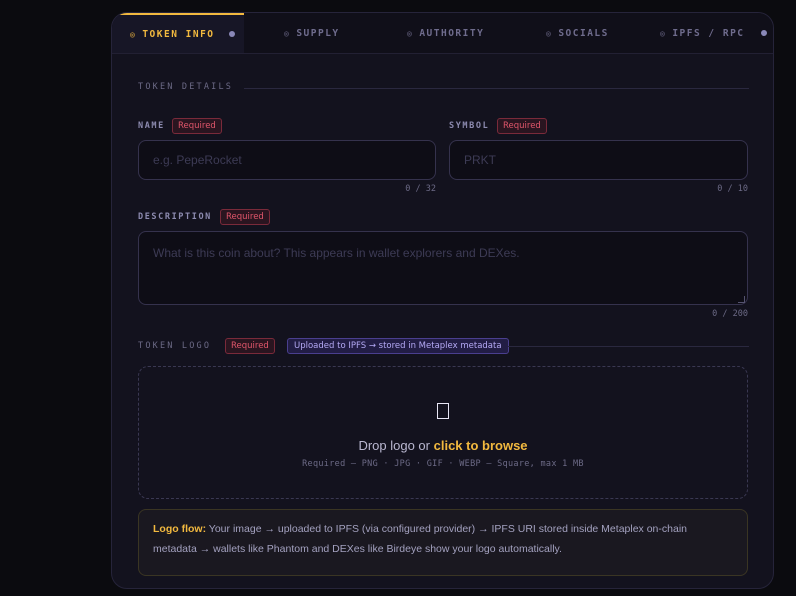 The height and width of the screenshot is (596, 796). What do you see at coordinates (469, 126) in the screenshot?
I see `symbol-label: SYMBOL` at bounding box center [469, 126].